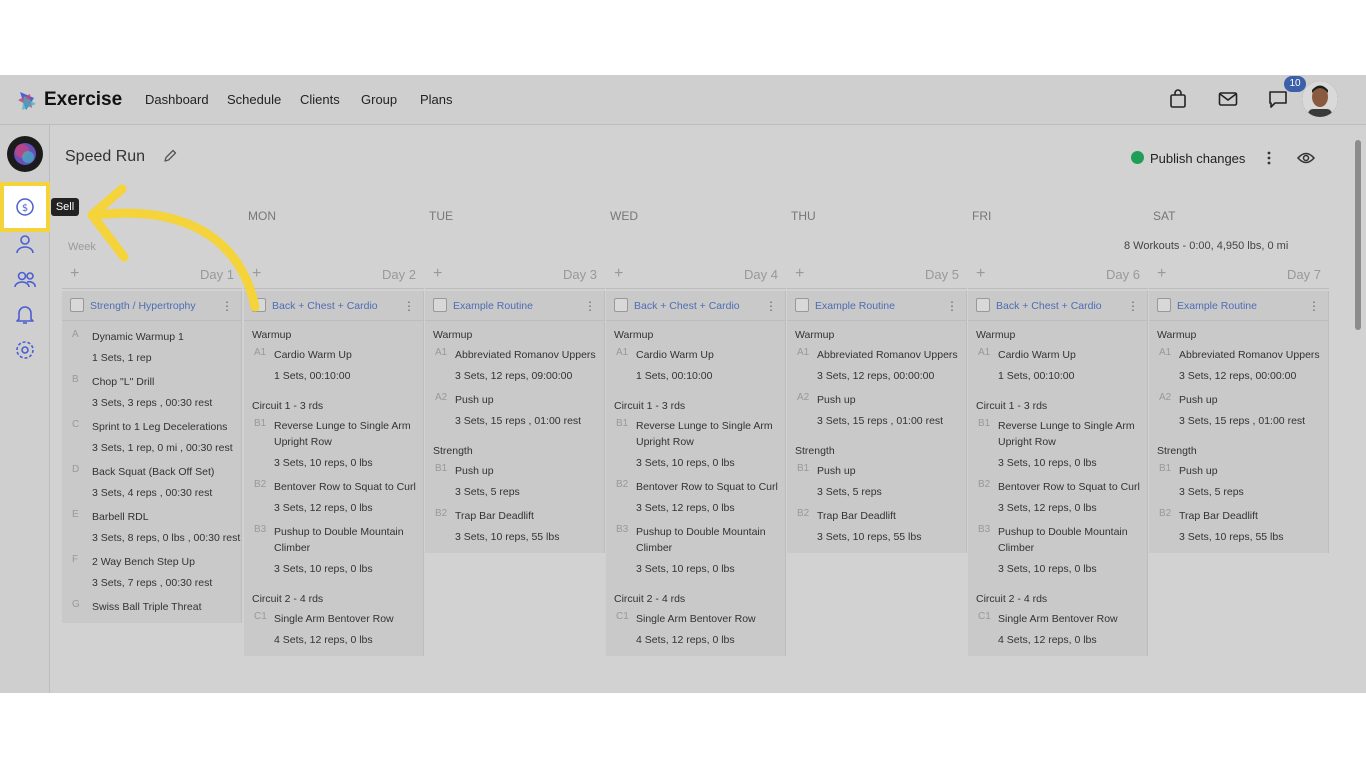 The width and height of the screenshot is (1366, 768). I want to click on shopping-bag-icon, so click(1178, 99).